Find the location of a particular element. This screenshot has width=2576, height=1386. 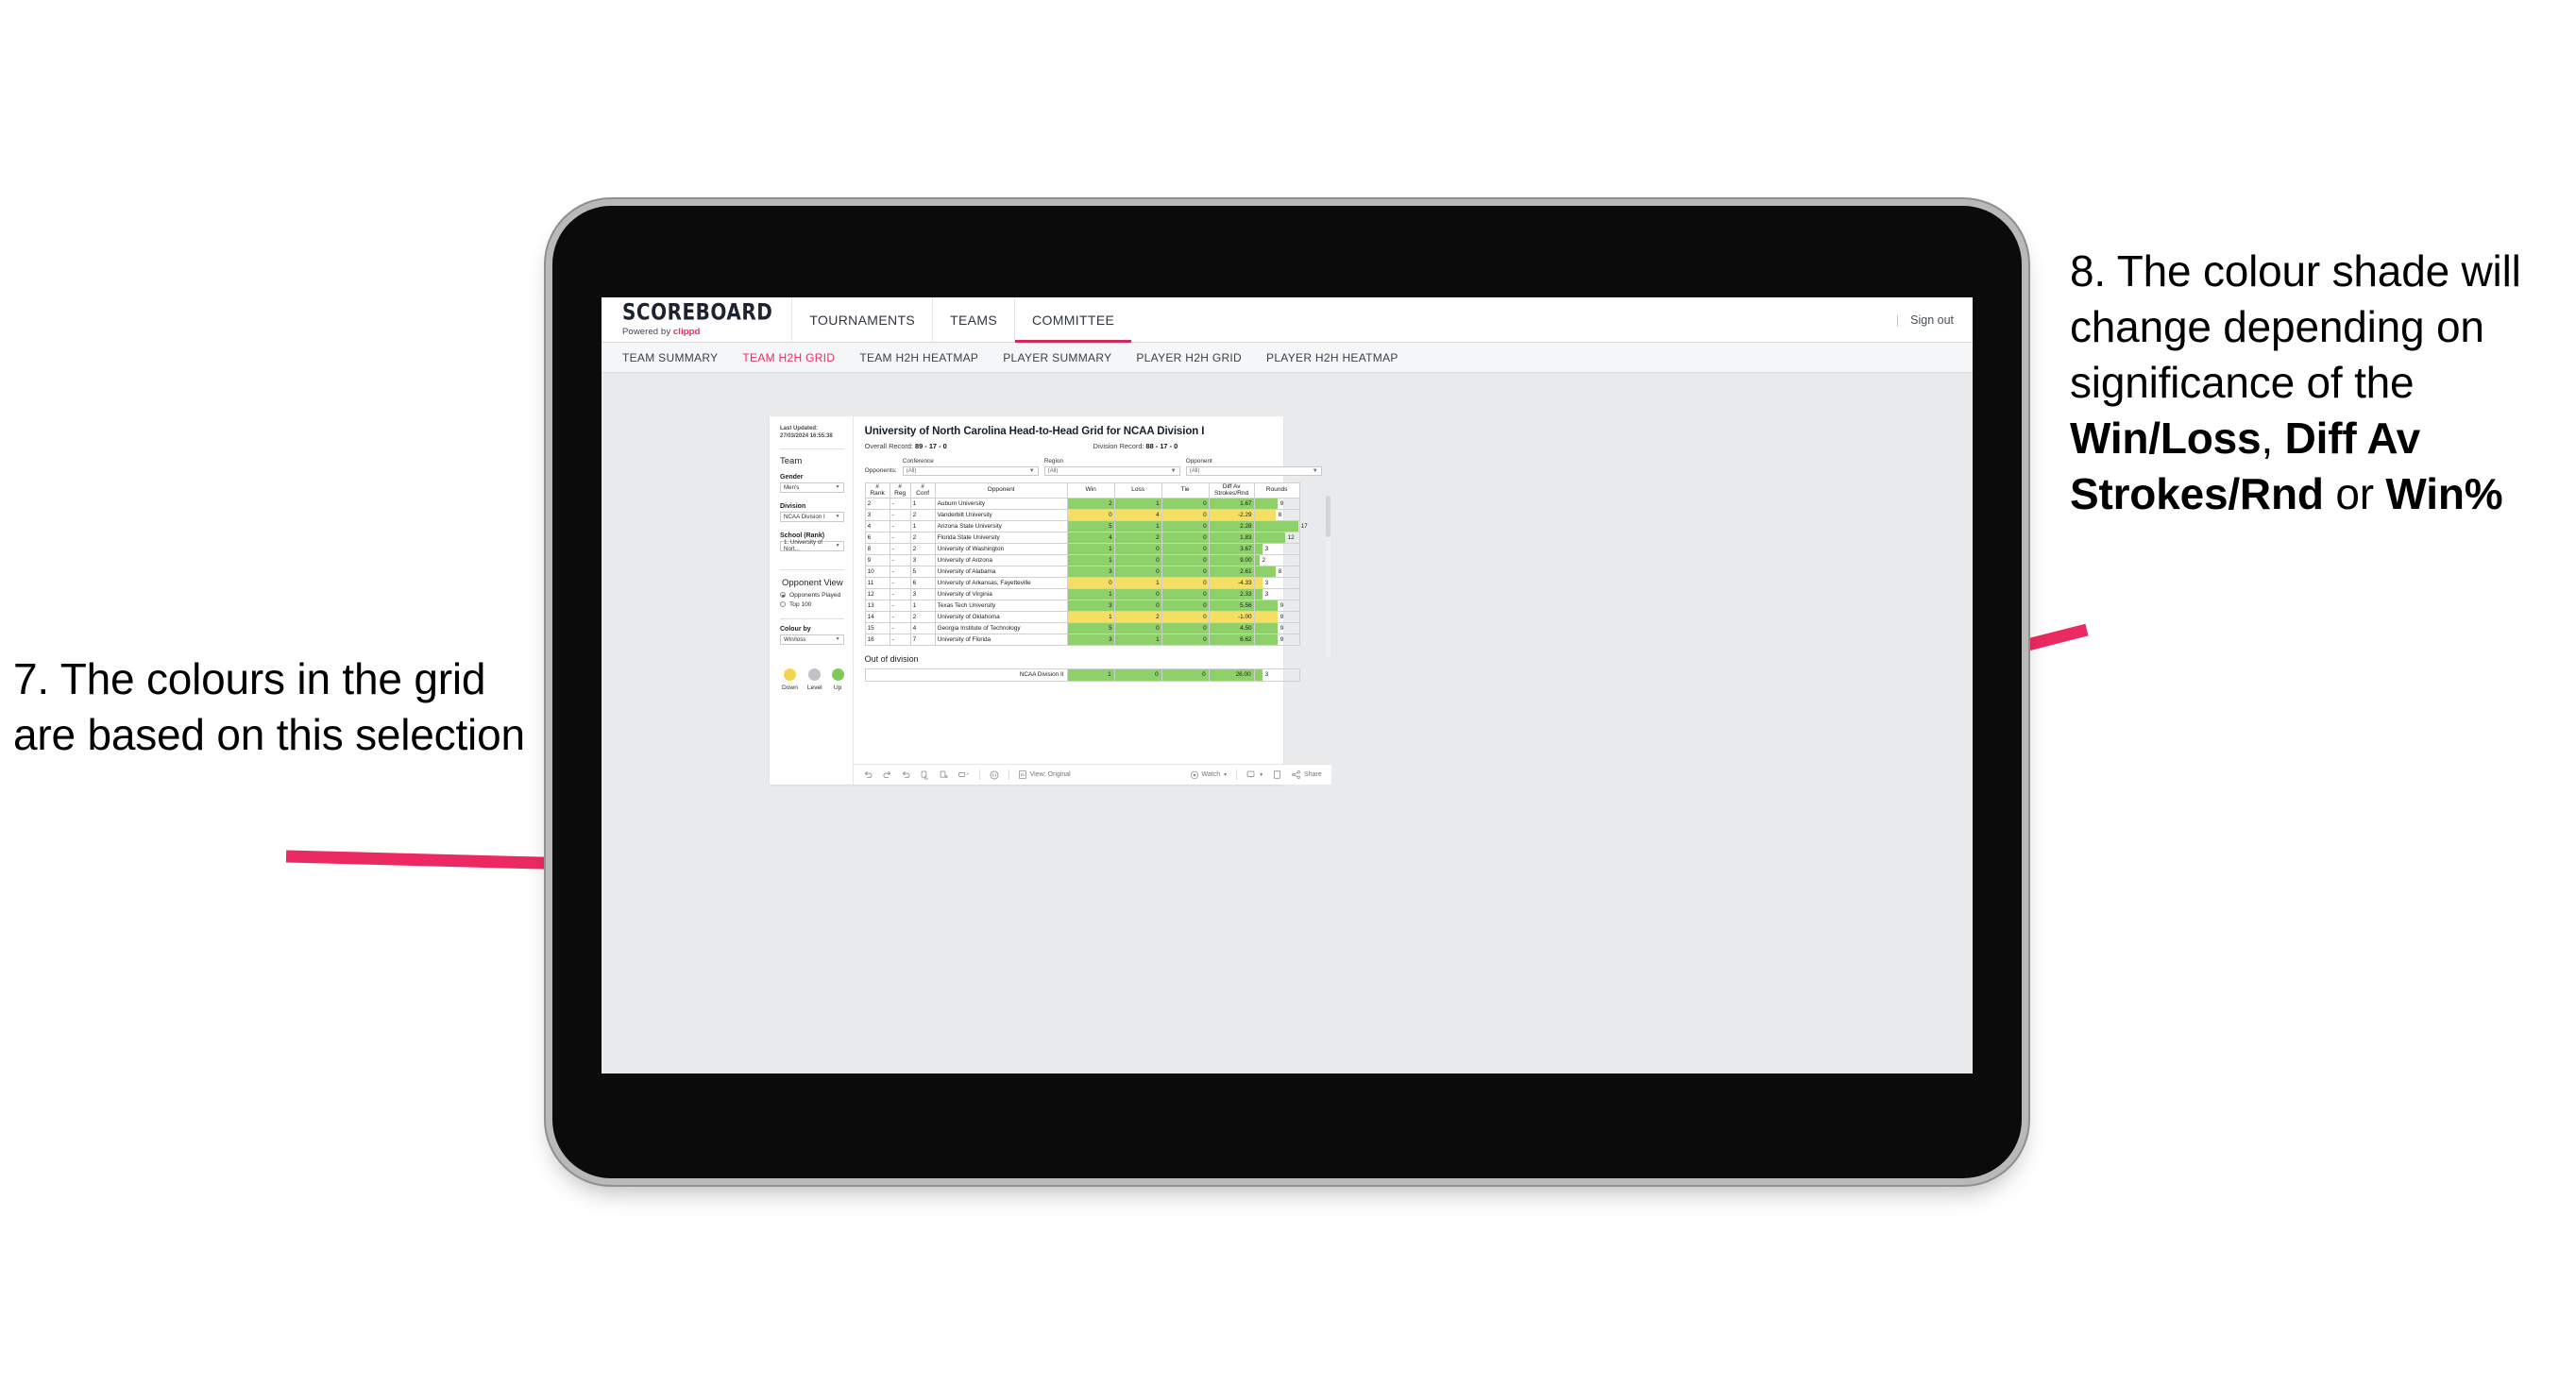

sub-nav-item-team-h2h-heatmap: TEAM H2H HEATMAP is located at coordinates (918, 357).